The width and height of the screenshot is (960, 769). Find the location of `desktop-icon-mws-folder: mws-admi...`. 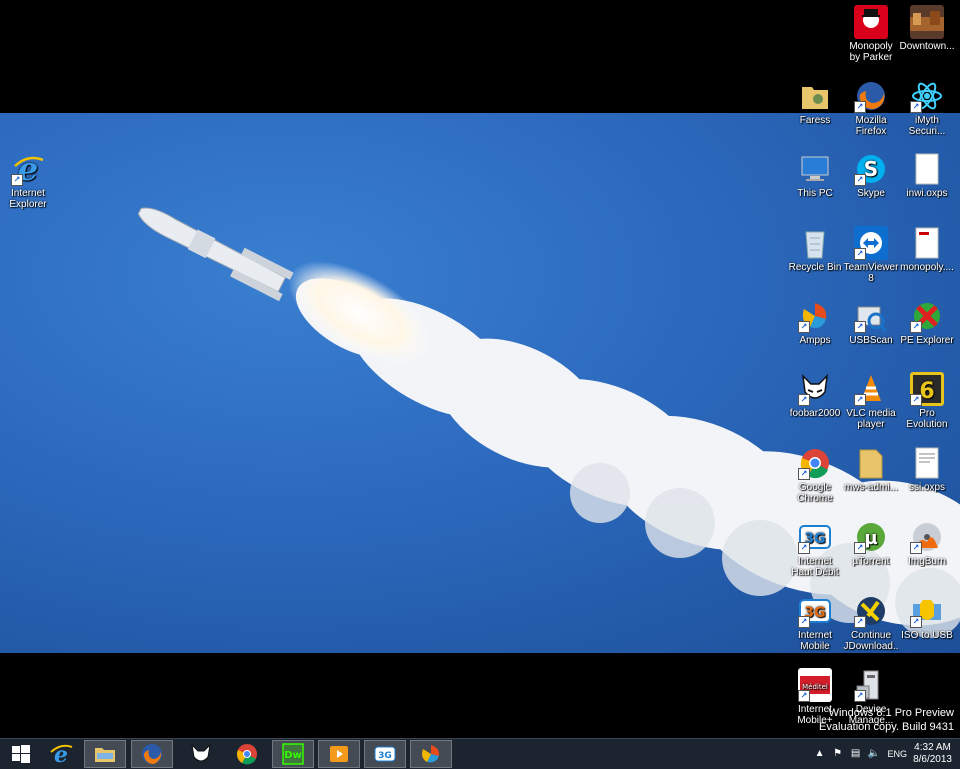

desktop-icon-mws-folder: mws-admi... is located at coordinates (871, 469).